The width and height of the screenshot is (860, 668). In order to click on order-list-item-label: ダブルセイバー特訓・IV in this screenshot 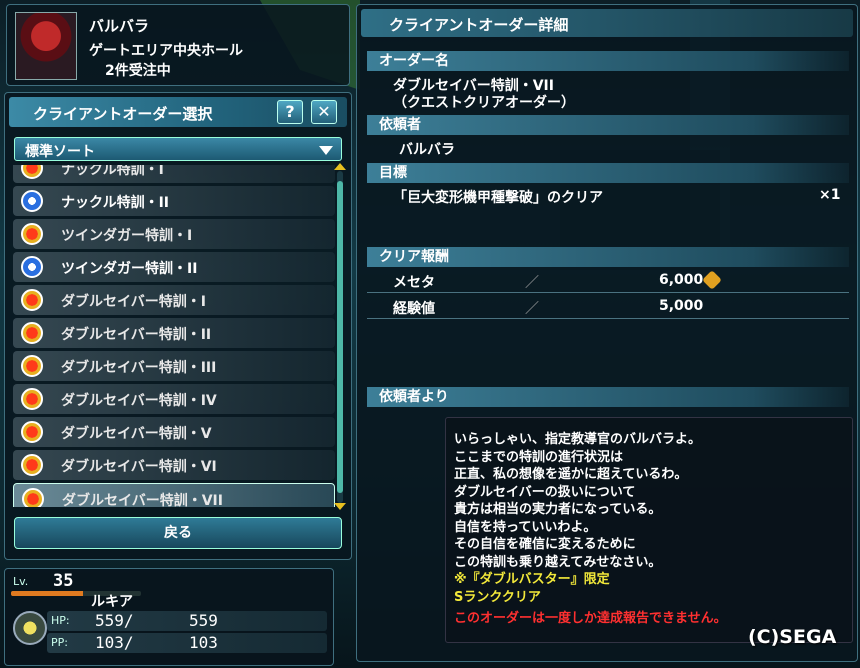, I will do `click(139, 401)`.